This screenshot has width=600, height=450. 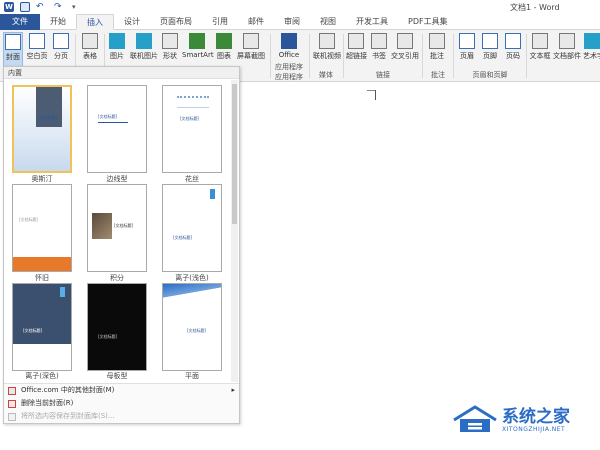 What do you see at coordinates (132, 22) in the screenshot?
I see `tab-design: 设计` at bounding box center [132, 22].